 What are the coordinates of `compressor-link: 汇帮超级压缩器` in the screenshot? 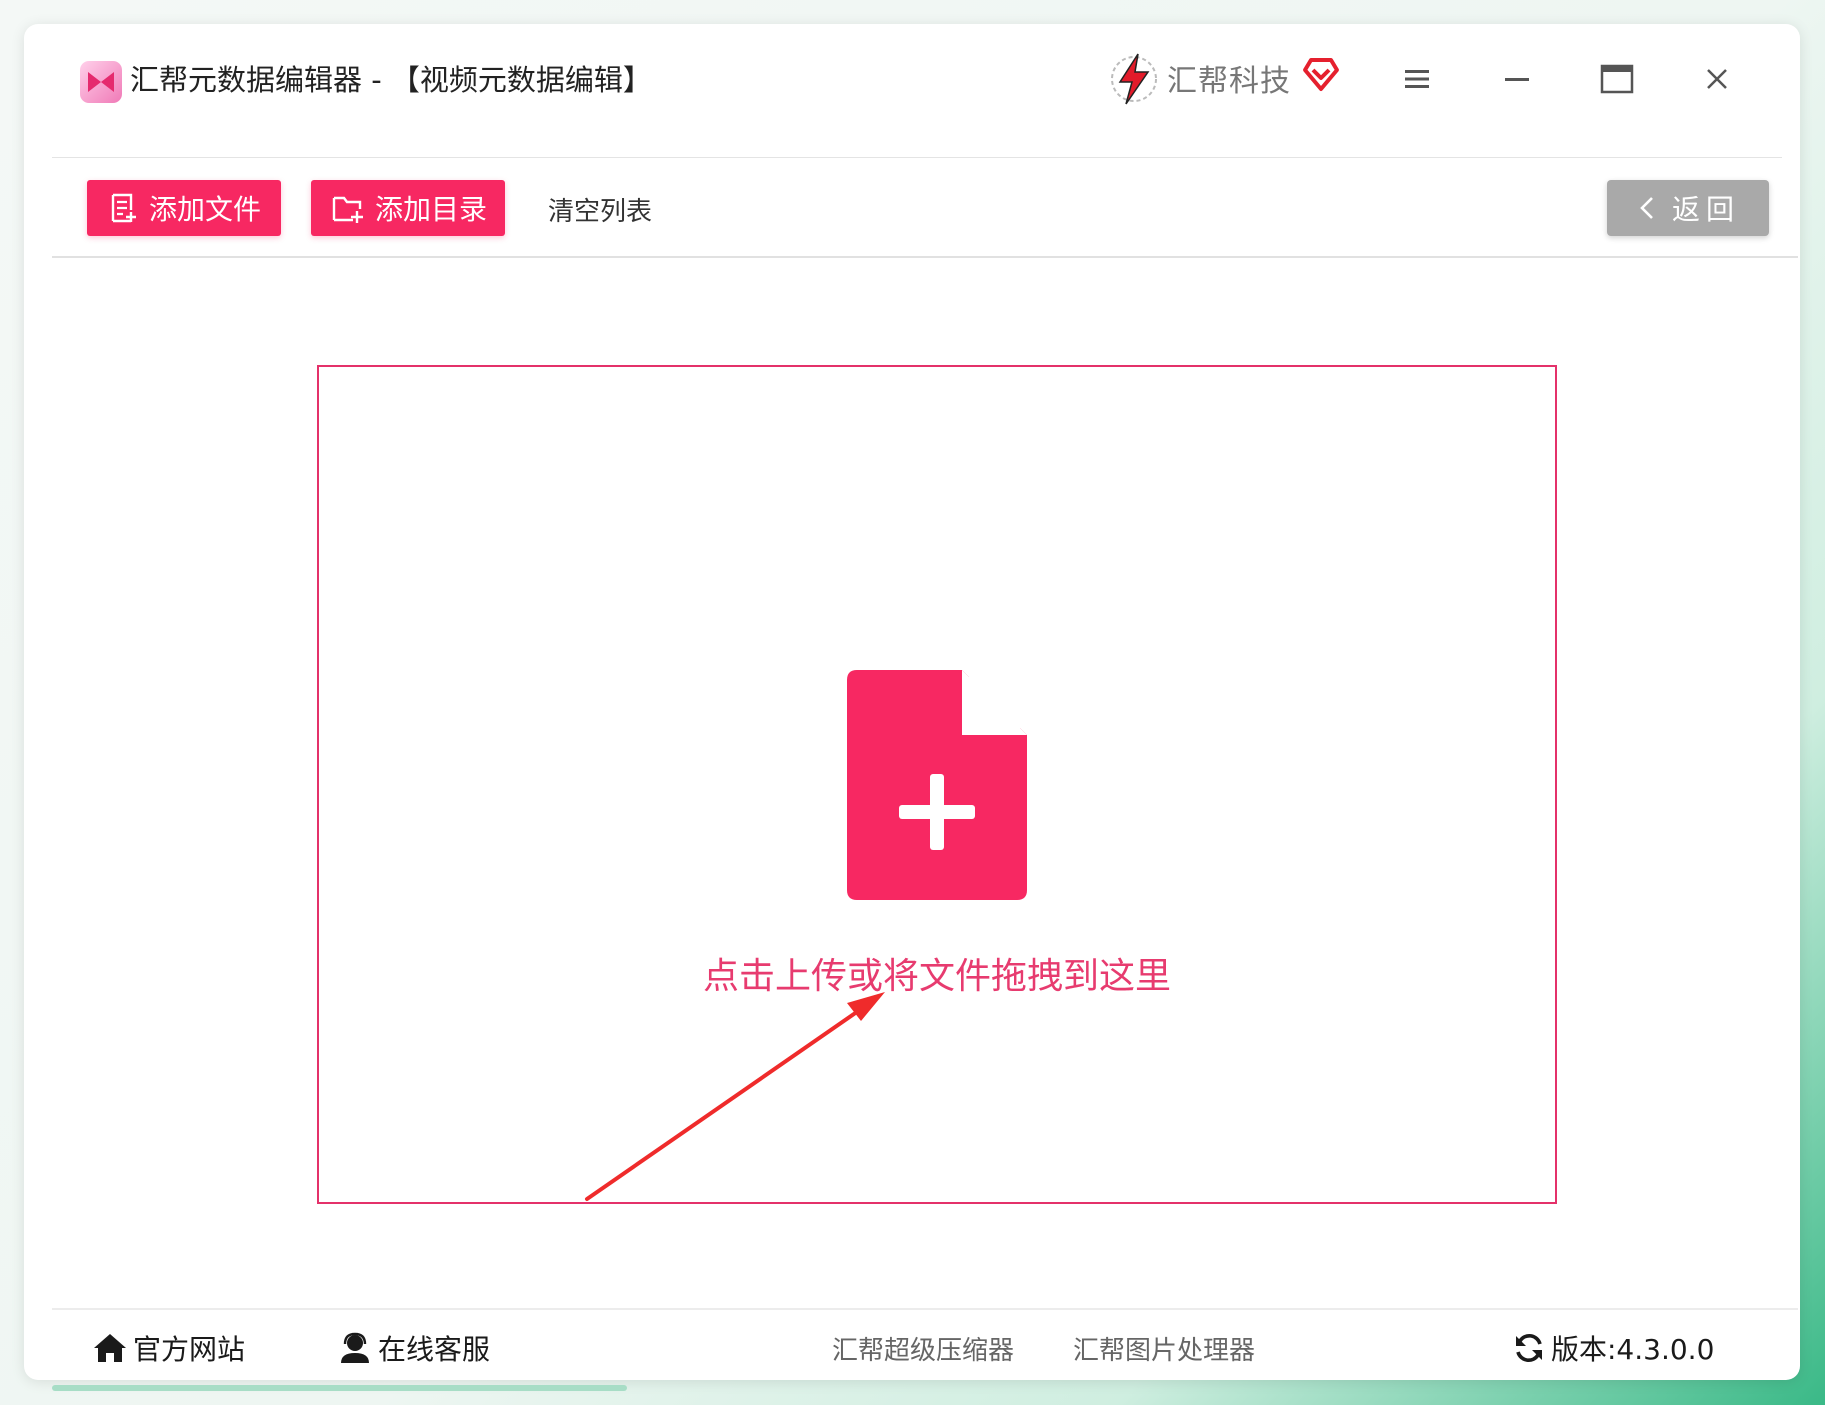 It's located at (923, 1348).